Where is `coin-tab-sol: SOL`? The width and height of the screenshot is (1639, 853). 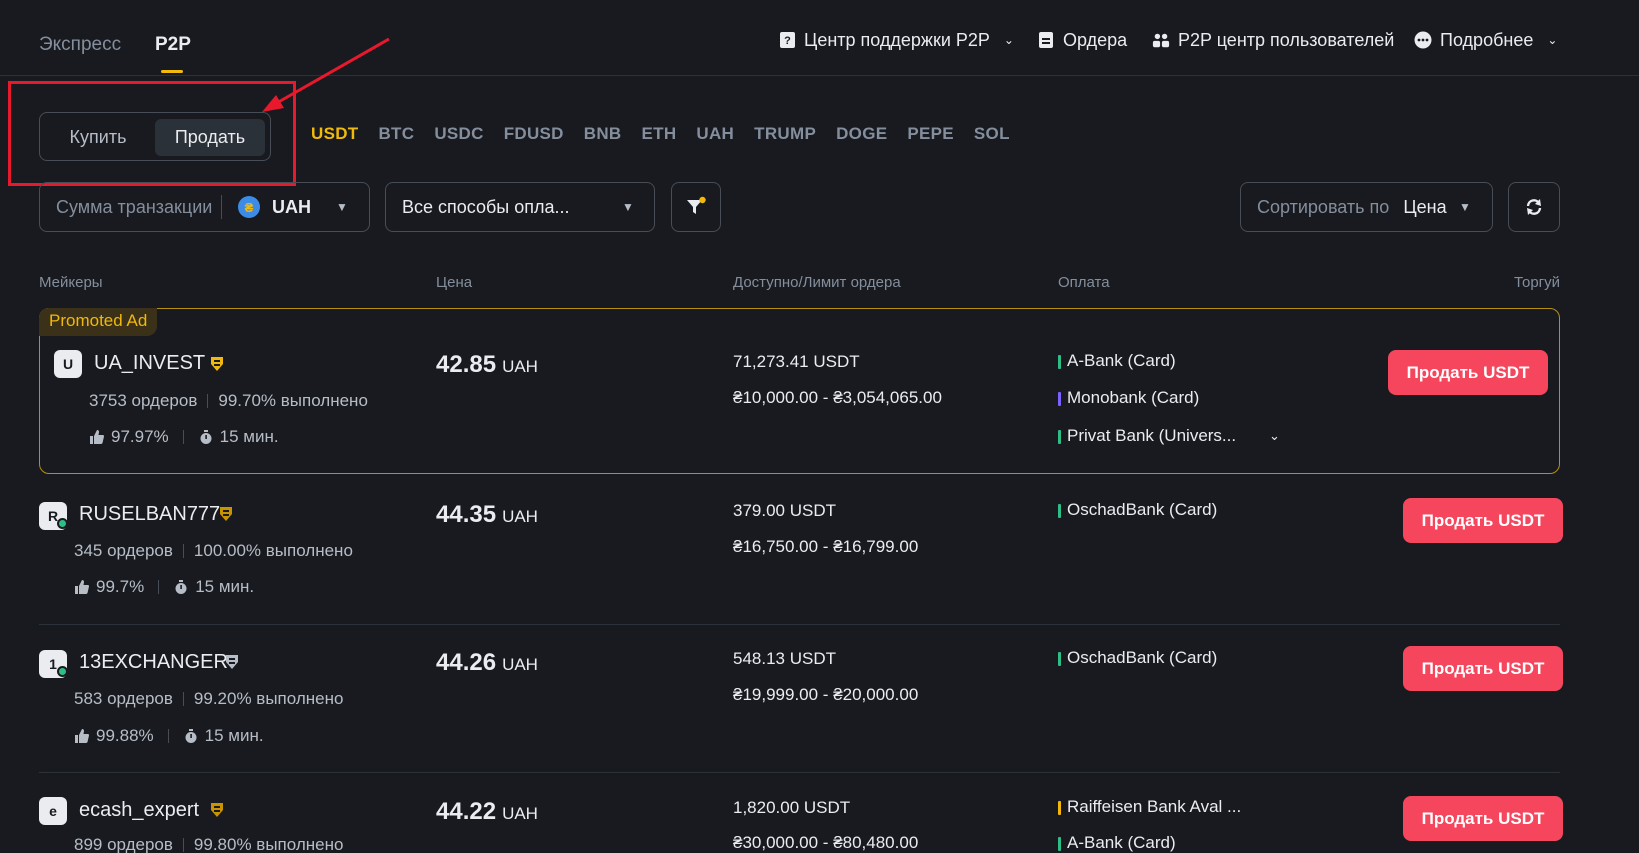
coin-tab-sol: SOL is located at coordinates (992, 134).